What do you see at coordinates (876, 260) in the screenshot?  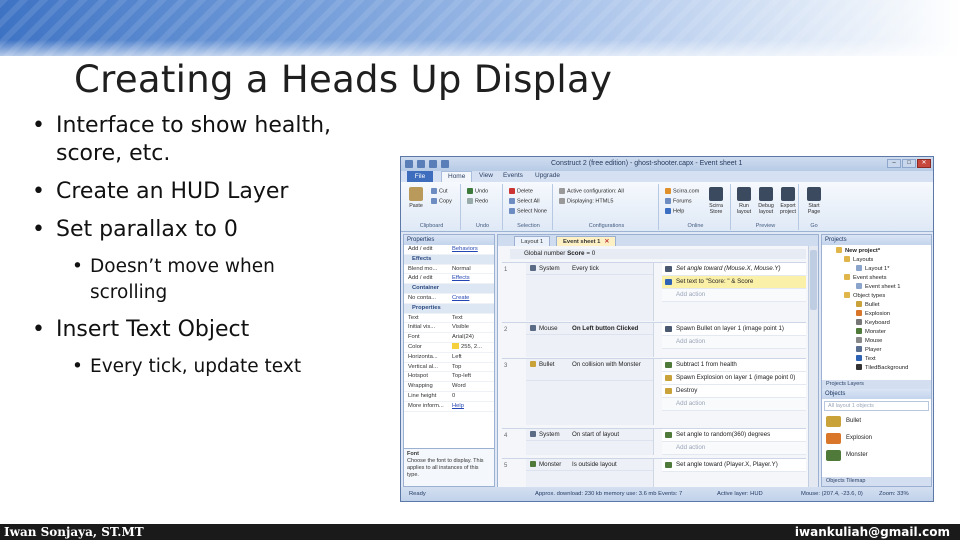 I see `tree-node-folder: Layouts` at bounding box center [876, 260].